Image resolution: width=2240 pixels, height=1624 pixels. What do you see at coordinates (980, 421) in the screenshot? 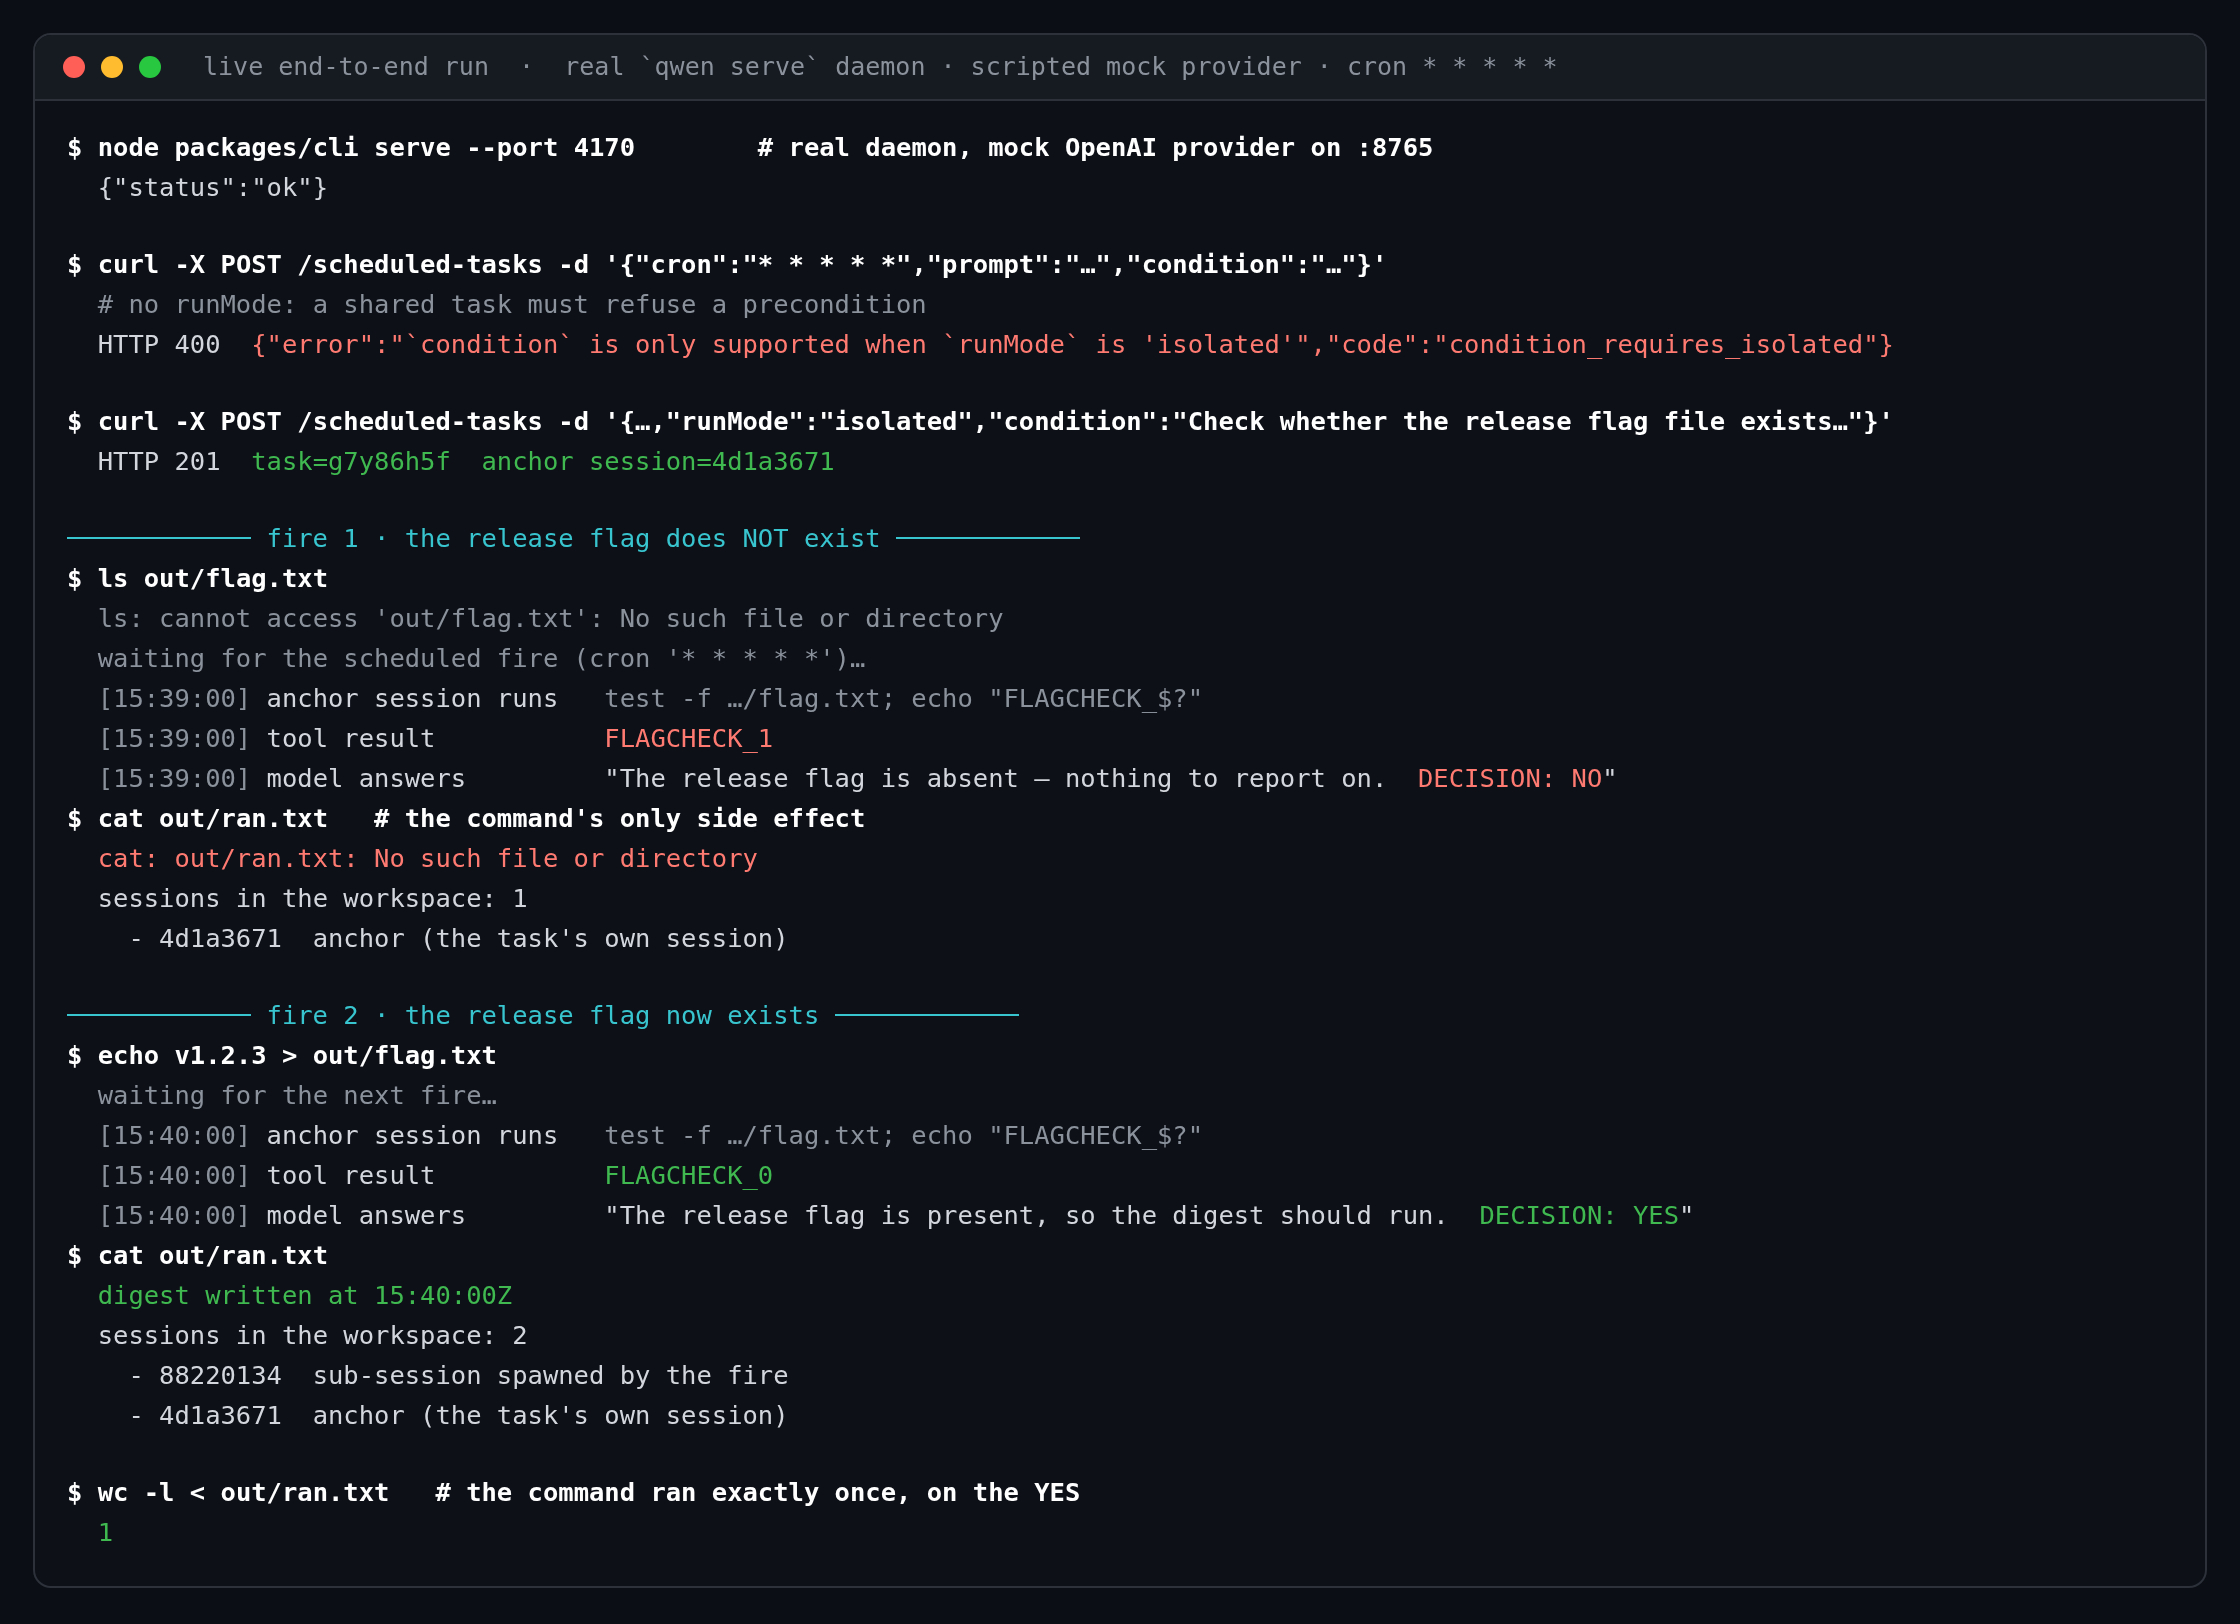
I see `command-line: $ curl -X POST /scheduled-tasks -d '{…,"runMode":"isolated","condition":"Check whether the release flag file exists…"}'` at bounding box center [980, 421].